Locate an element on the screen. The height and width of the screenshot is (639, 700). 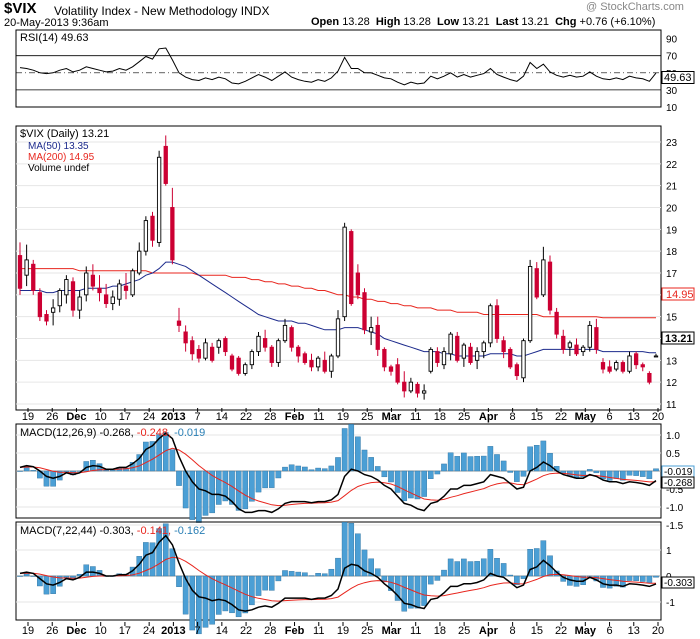
x-tick-label: 15 is located at coordinates (537, 631).